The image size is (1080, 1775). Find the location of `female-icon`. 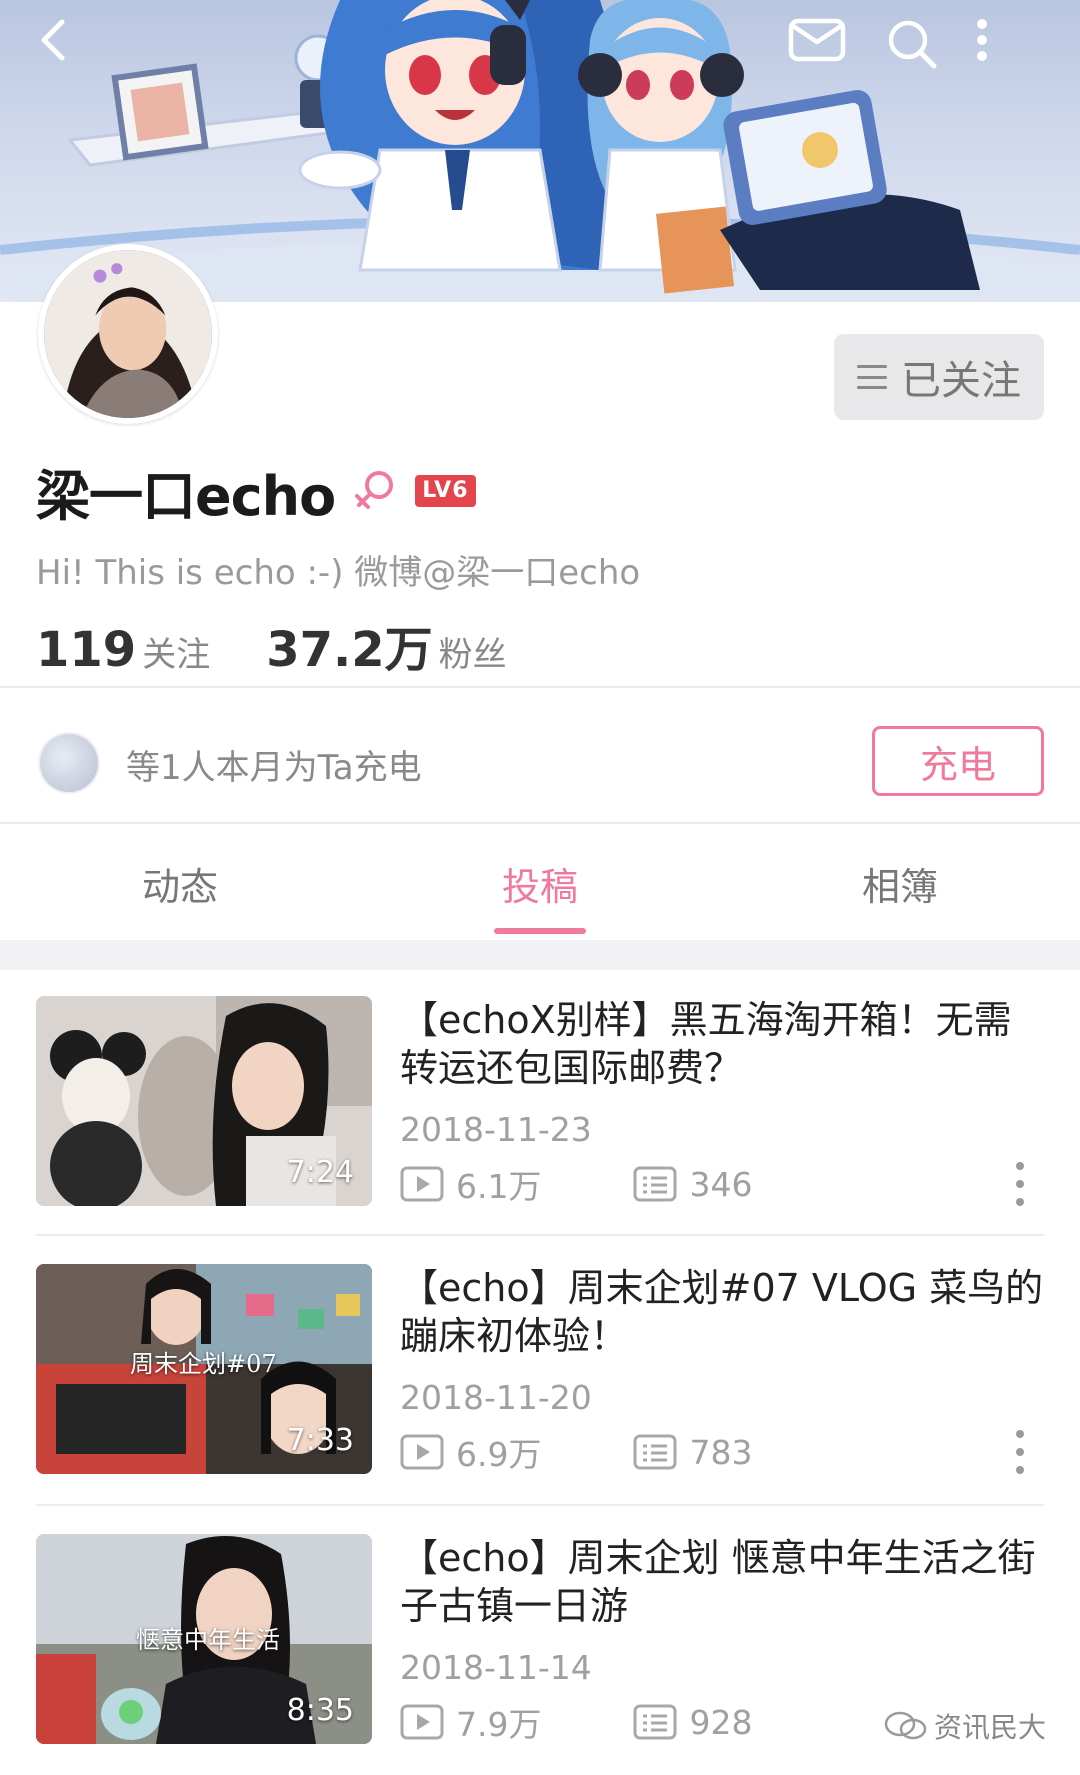

female-icon is located at coordinates (374, 490).